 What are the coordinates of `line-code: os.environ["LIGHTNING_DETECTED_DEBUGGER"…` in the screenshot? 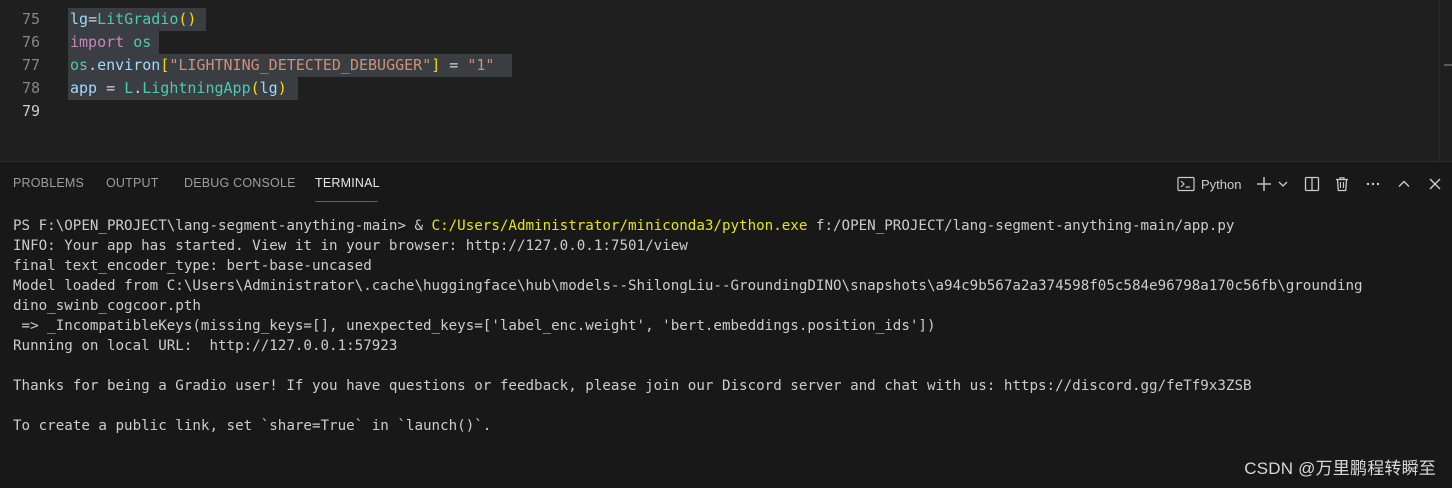 It's located at (282, 65).